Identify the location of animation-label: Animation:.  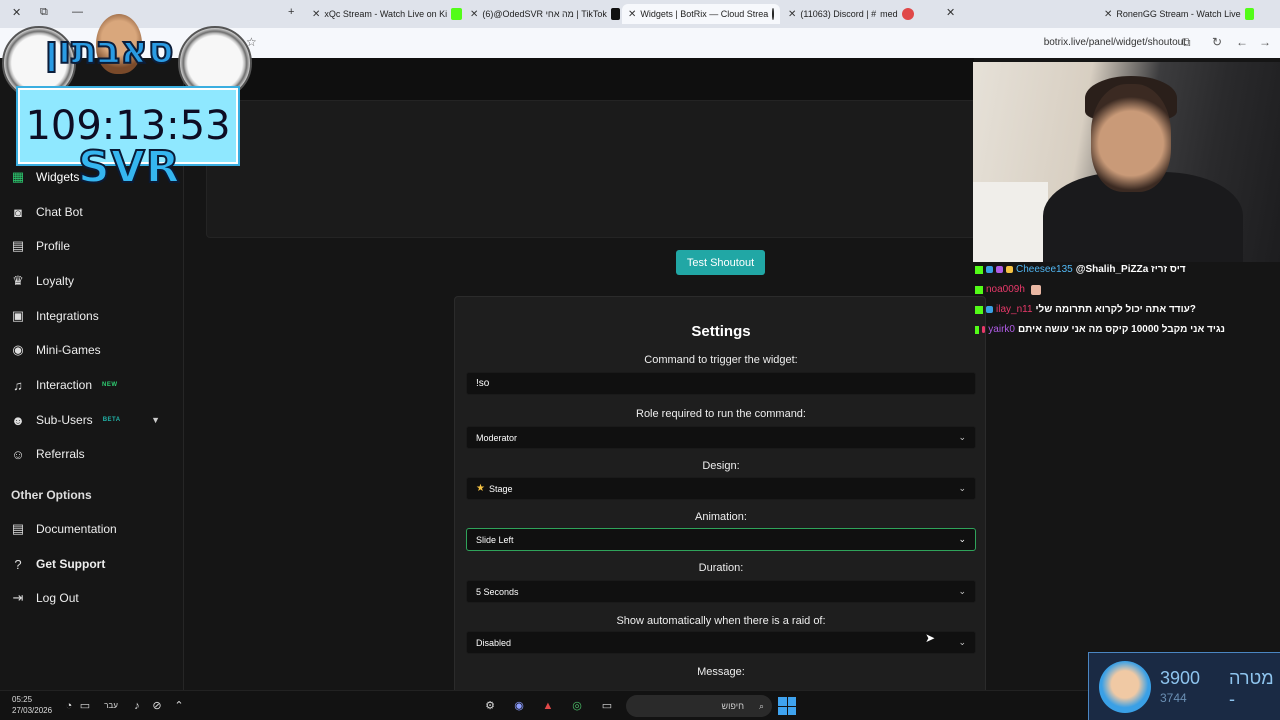
(721, 517).